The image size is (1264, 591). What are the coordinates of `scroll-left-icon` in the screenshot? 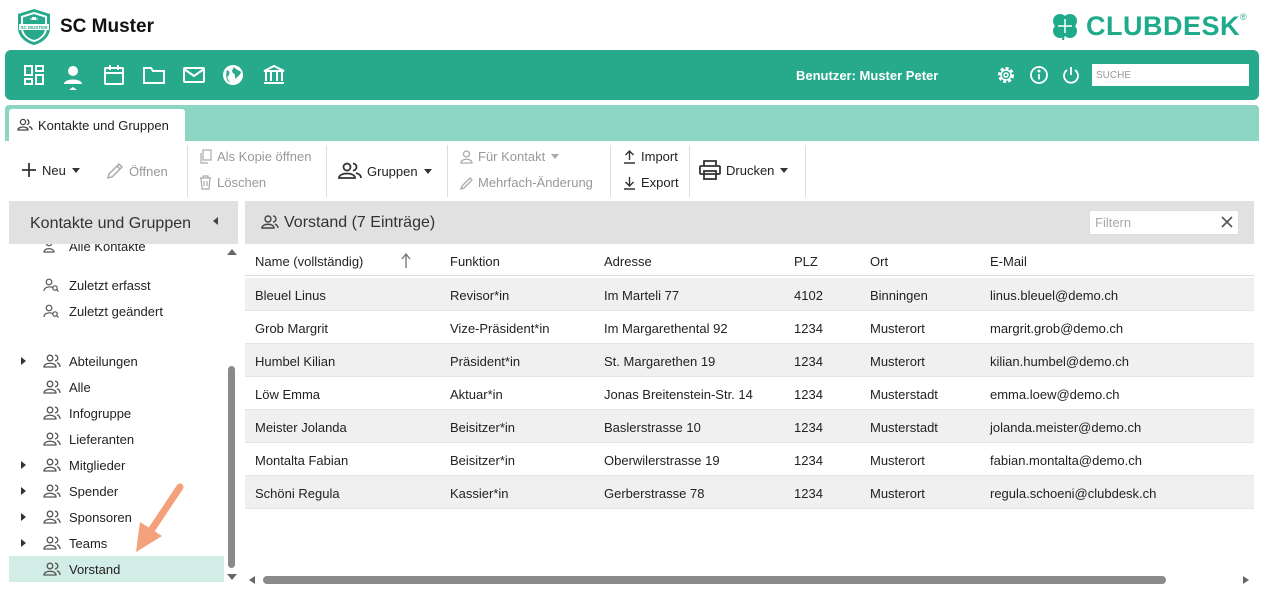 It's located at (252, 580).